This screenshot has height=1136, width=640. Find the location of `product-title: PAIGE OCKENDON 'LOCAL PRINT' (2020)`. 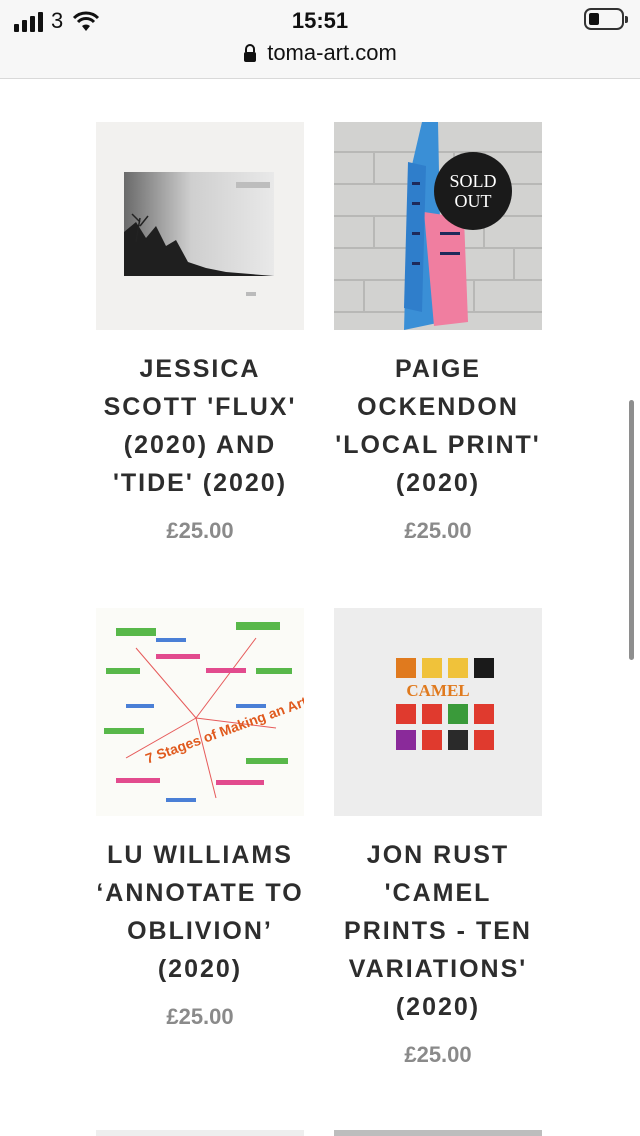

product-title: PAIGE OCKENDON 'LOCAL PRINT' (2020) is located at coordinates (438, 426).